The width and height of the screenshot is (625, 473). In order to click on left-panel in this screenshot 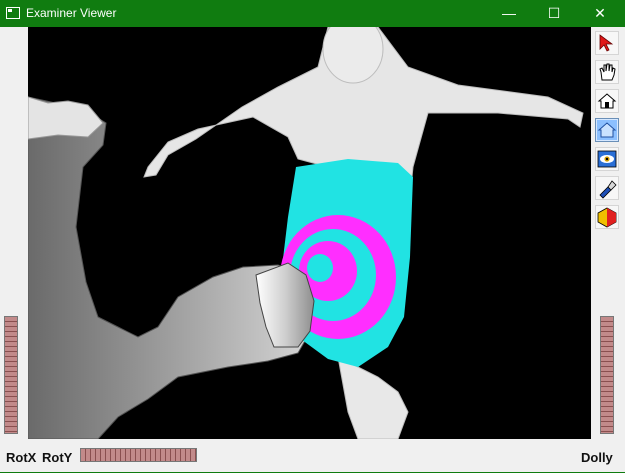, I will do `click(14, 233)`.